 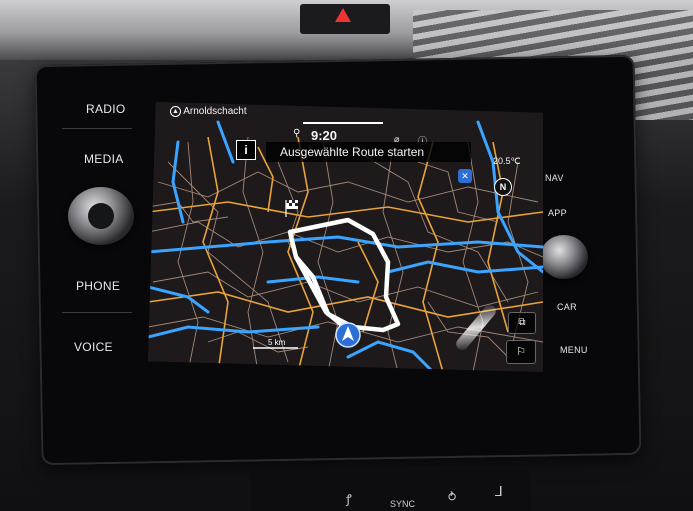 I want to click on media-button: MEDIA, so click(x=104, y=159).